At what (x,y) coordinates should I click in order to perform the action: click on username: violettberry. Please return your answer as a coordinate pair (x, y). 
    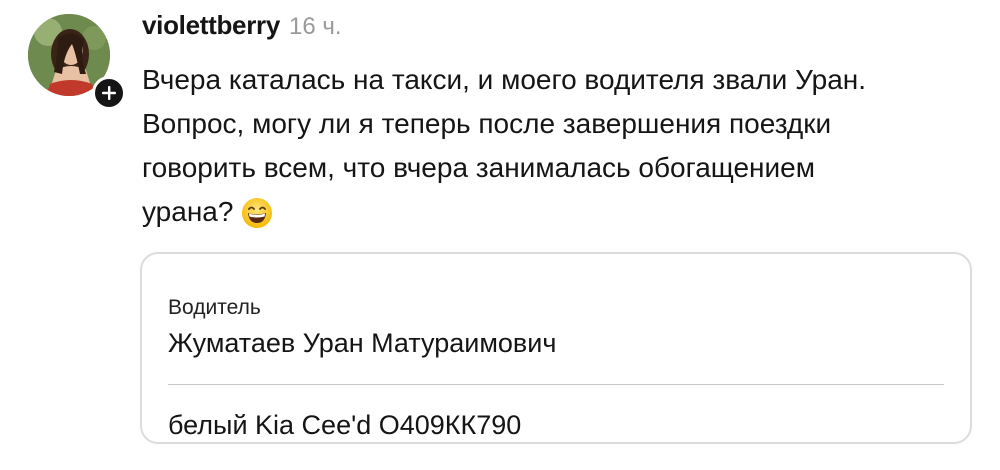
    Looking at the image, I should click on (211, 25).